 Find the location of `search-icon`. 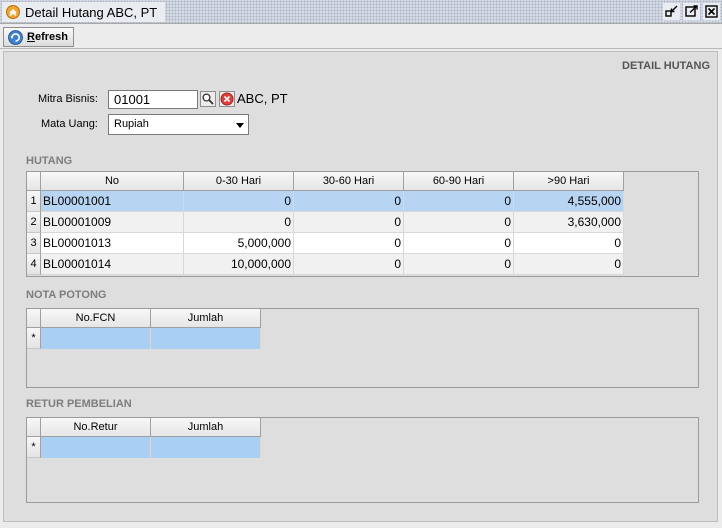

search-icon is located at coordinates (208, 99).